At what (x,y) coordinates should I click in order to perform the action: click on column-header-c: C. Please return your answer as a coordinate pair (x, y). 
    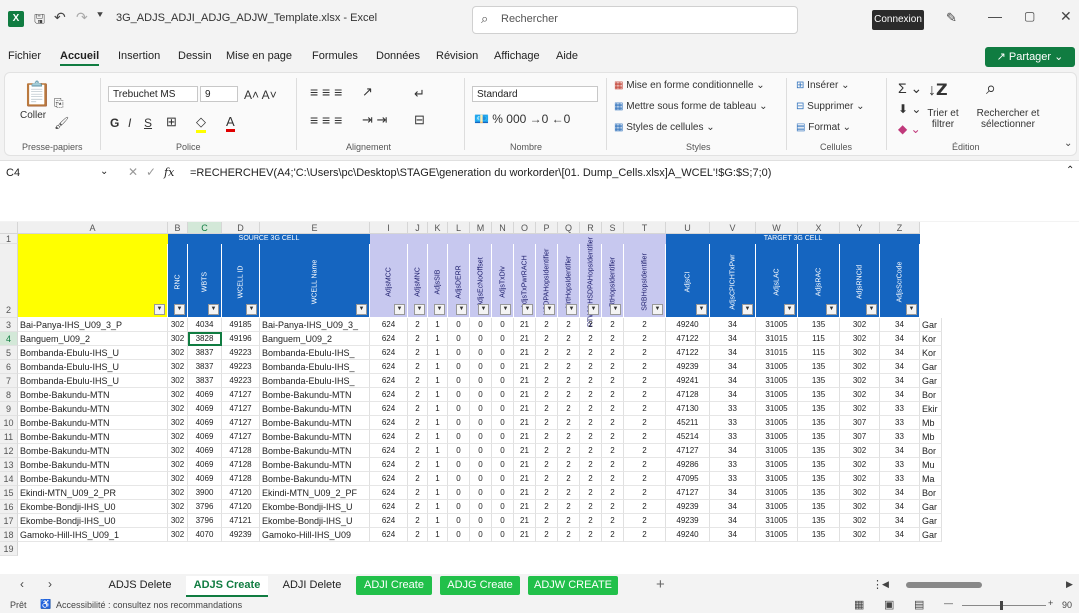
    Looking at the image, I should click on (205, 228).